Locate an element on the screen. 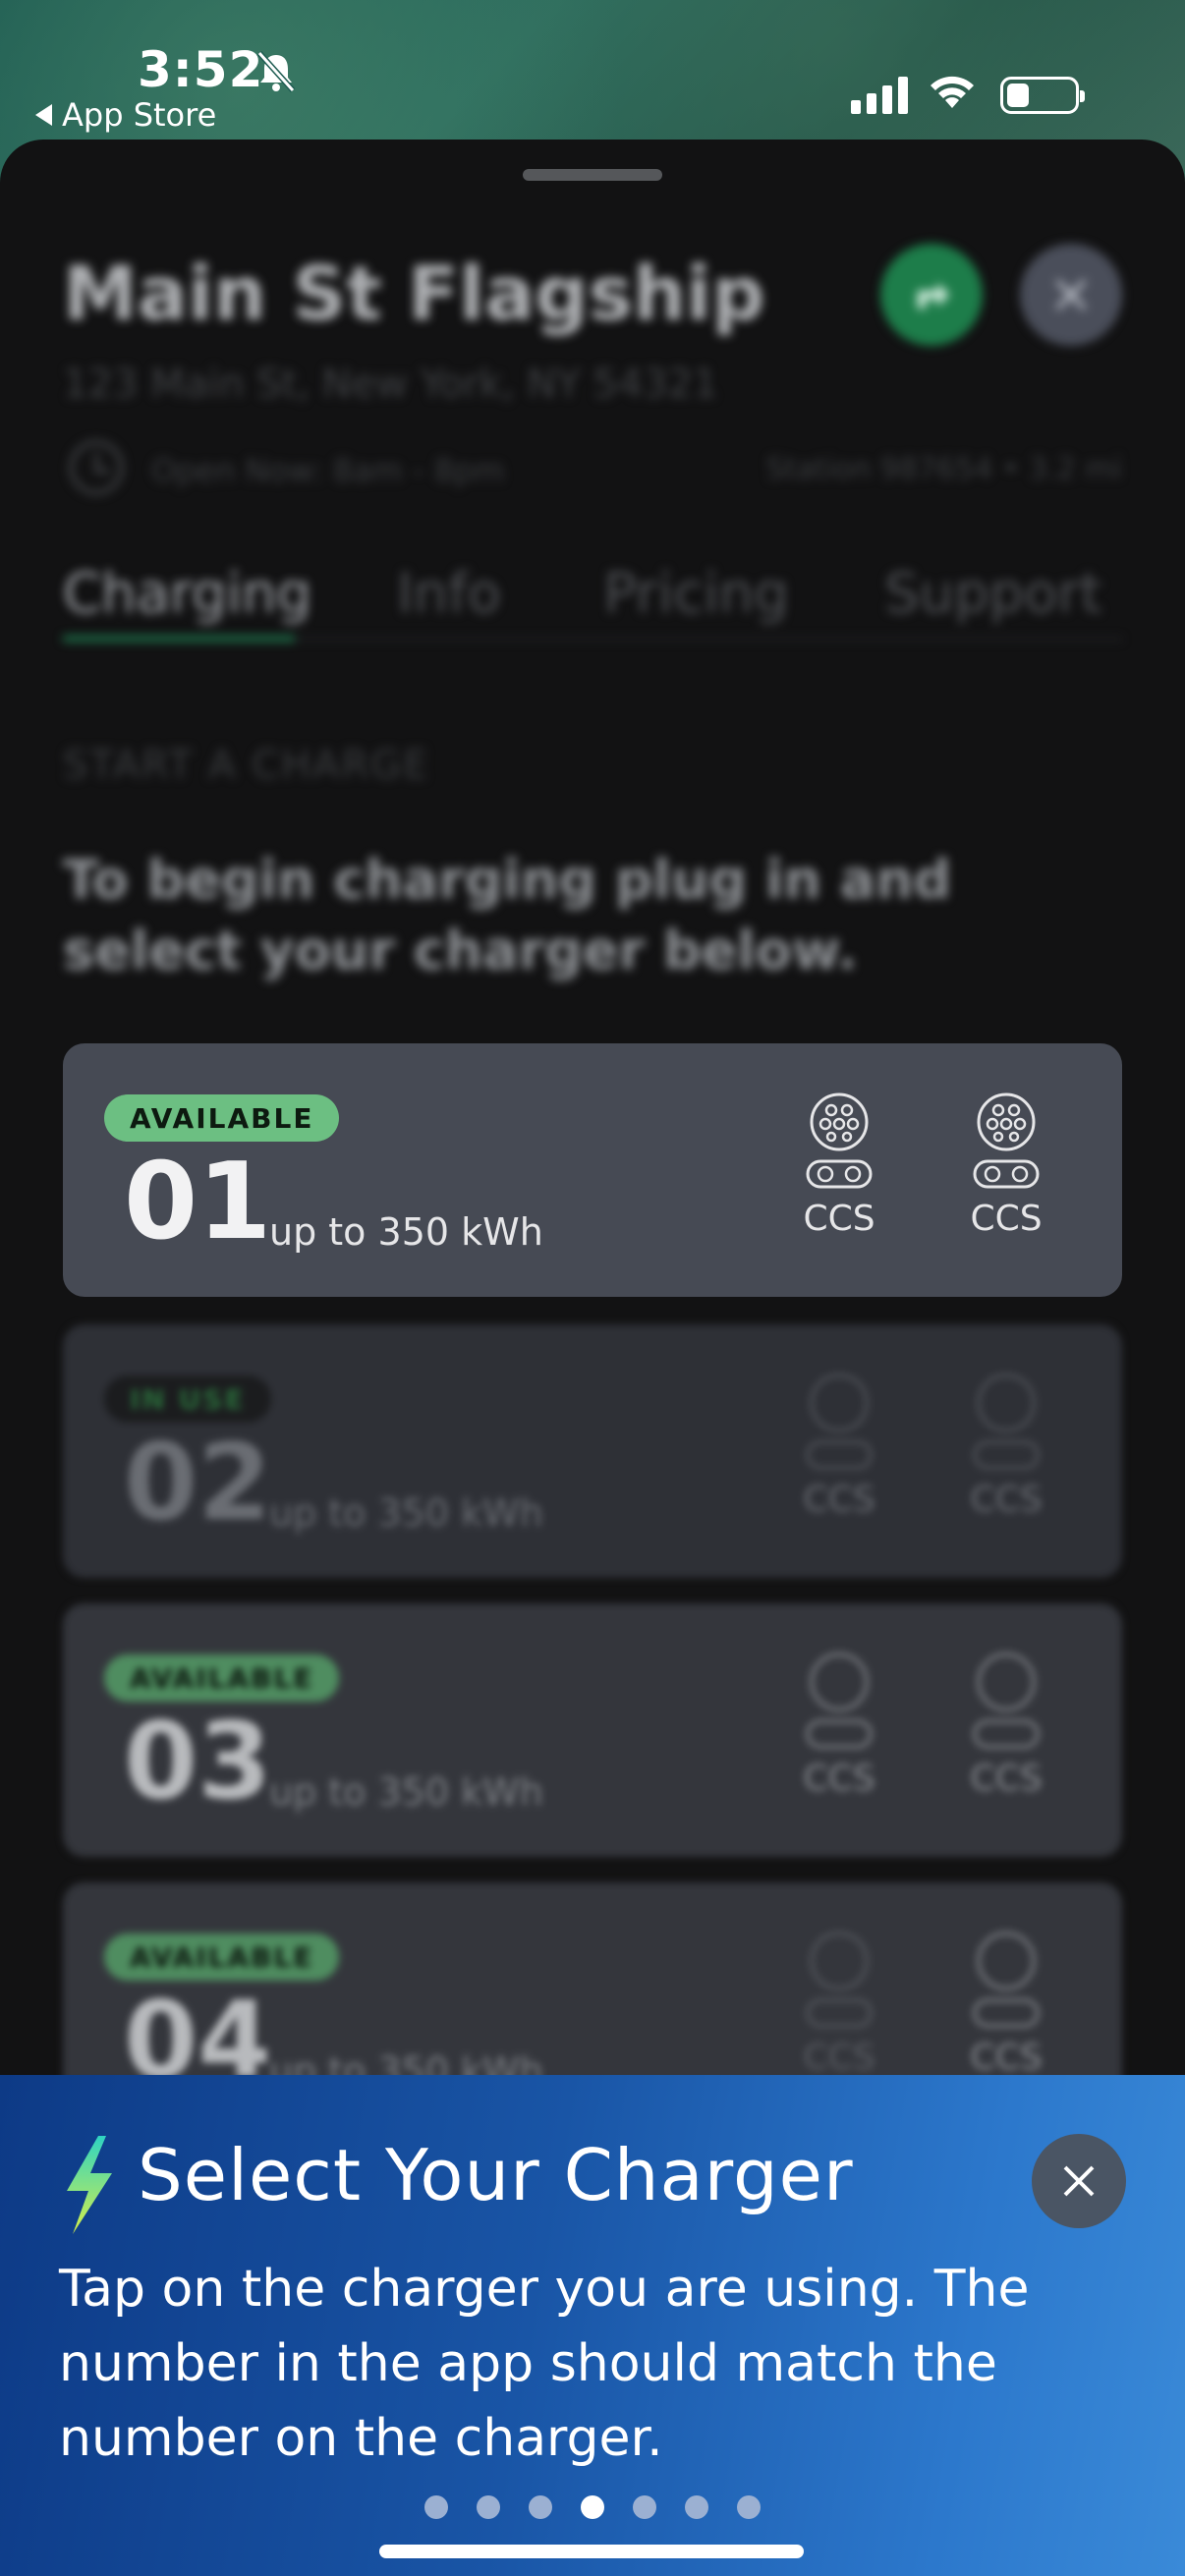  charger-number: 01 is located at coordinates (198, 1202).